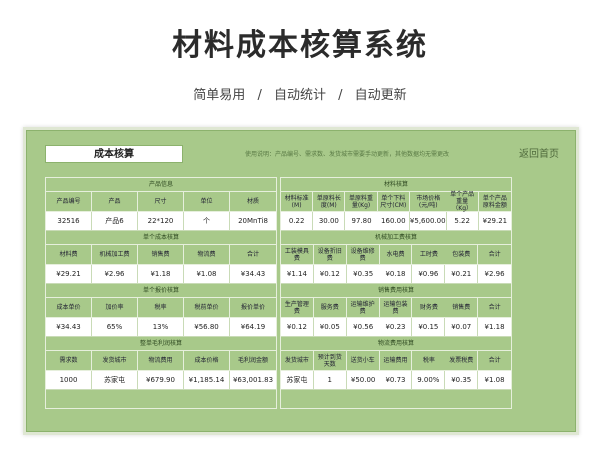  I want to click on column-header: 材质, so click(253, 202).